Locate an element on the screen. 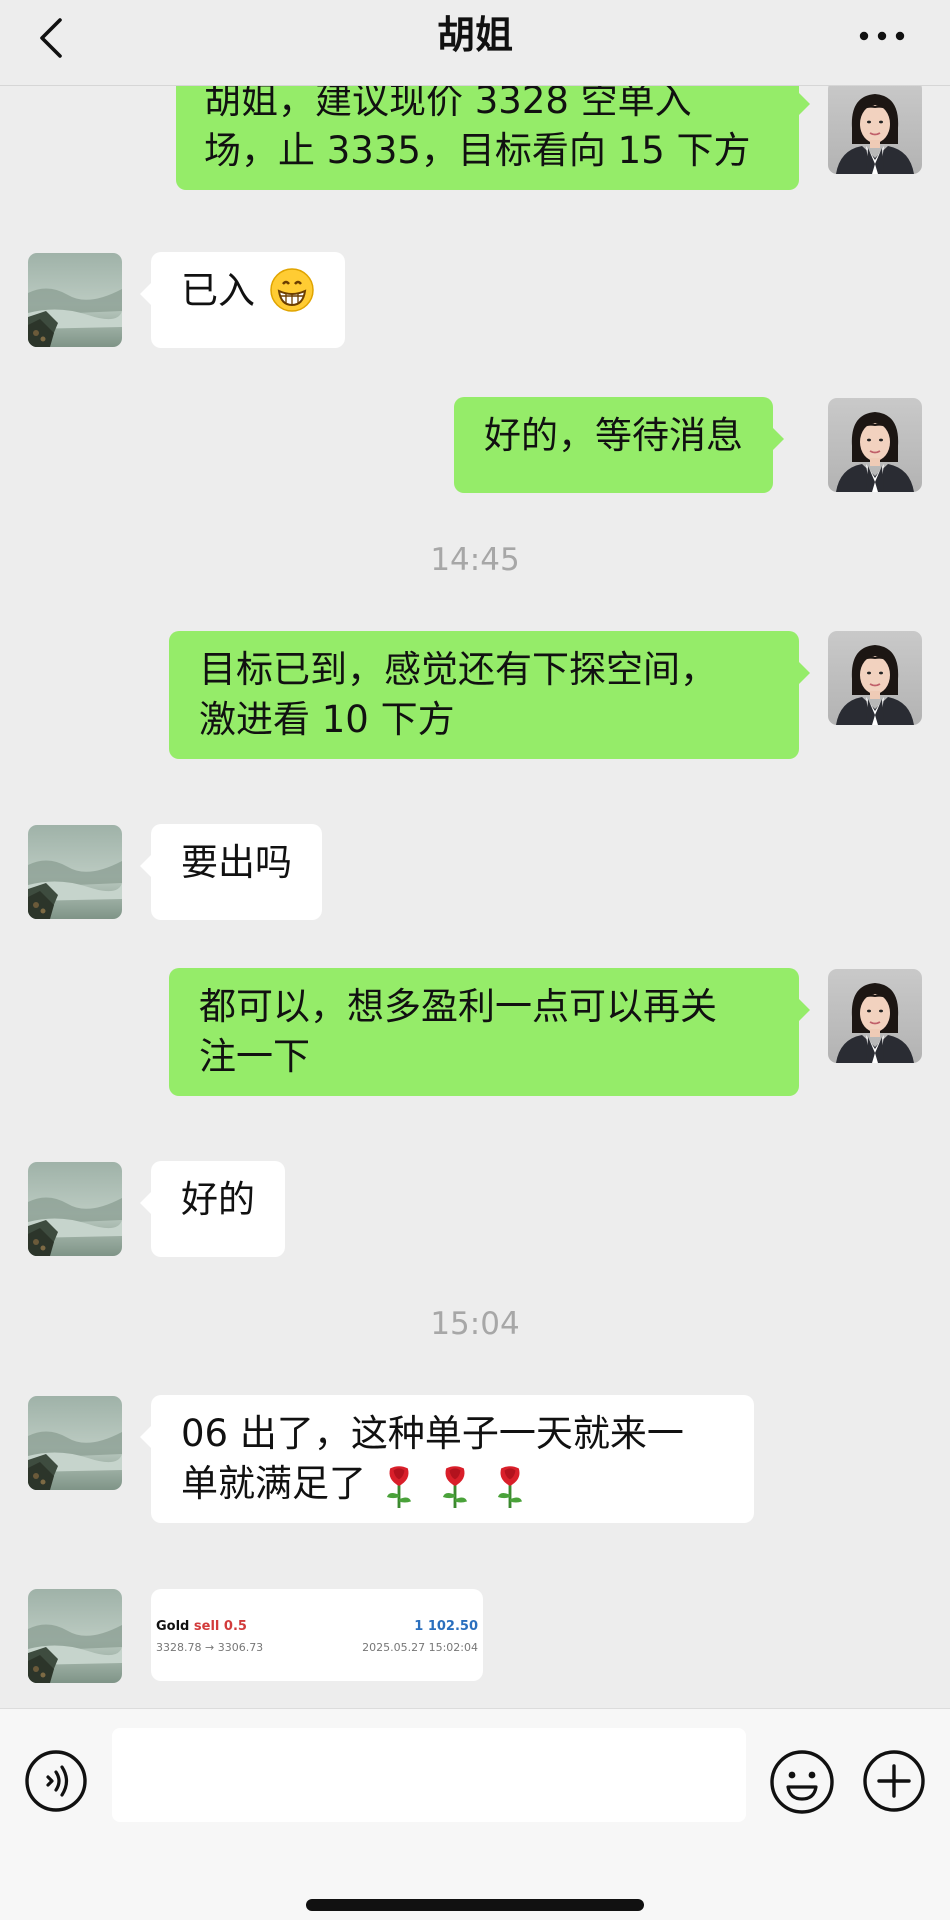 This screenshot has width=950, height=1920. outgoing-message-bubble: 好的，等待消息 is located at coordinates (619, 445).